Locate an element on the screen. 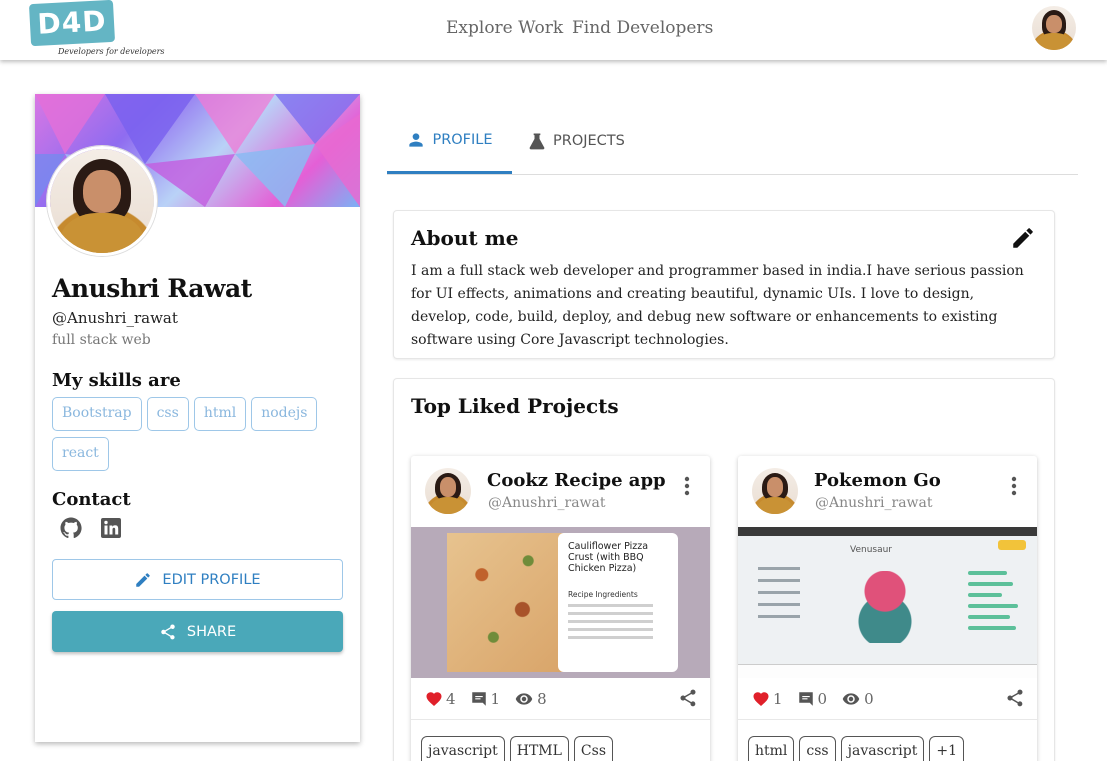  skill-chip: Bootstrap is located at coordinates (97, 414).